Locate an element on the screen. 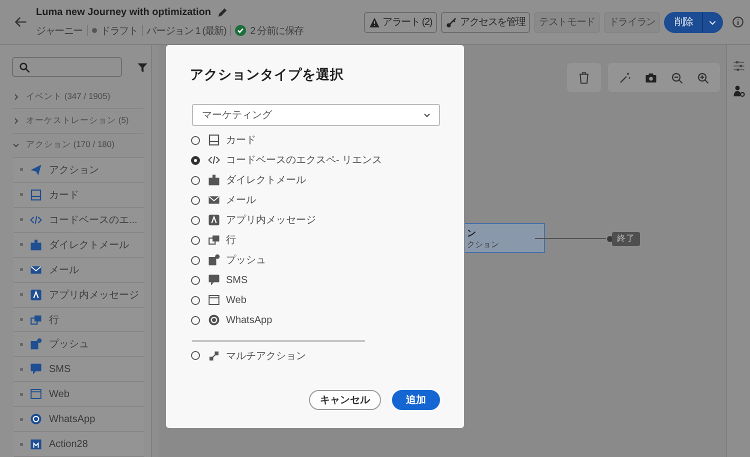 This screenshot has width=750, height=457. alert-button: アラート (2) is located at coordinates (400, 22).